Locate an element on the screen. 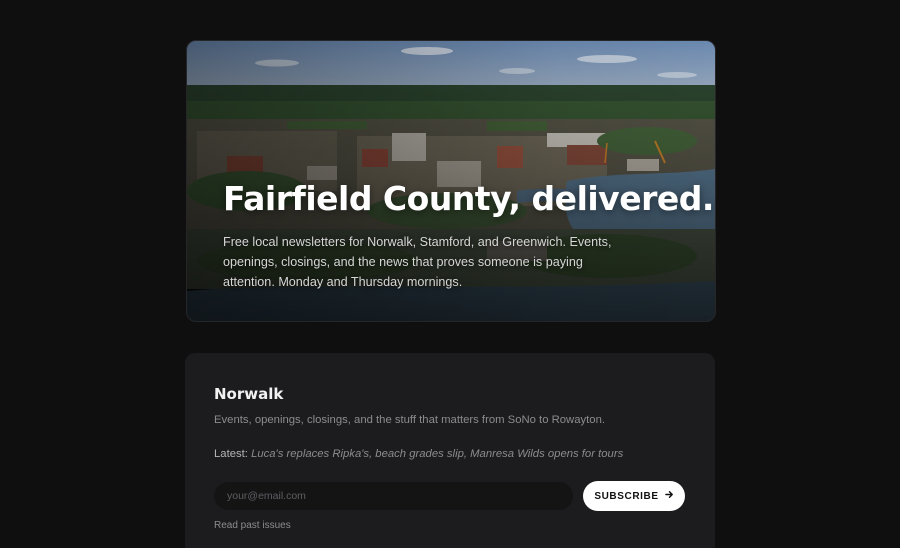  hero-title: Fairfield County, delivered. is located at coordinates (468, 198).